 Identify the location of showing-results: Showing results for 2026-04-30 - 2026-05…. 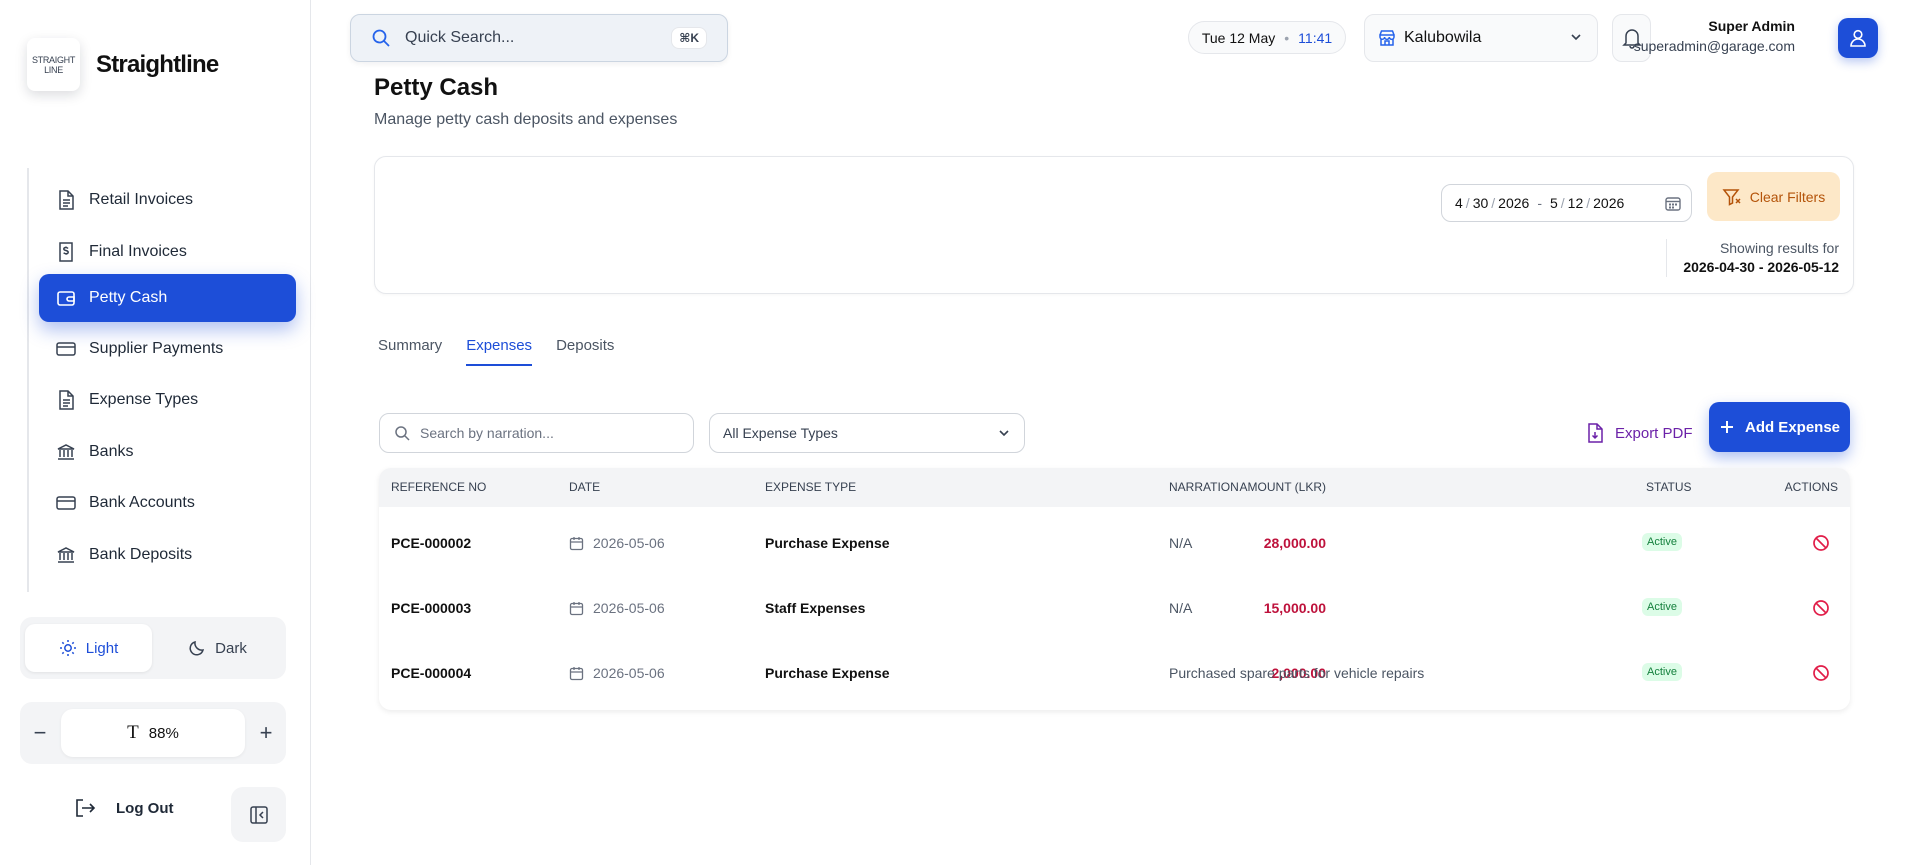
(1752, 258).